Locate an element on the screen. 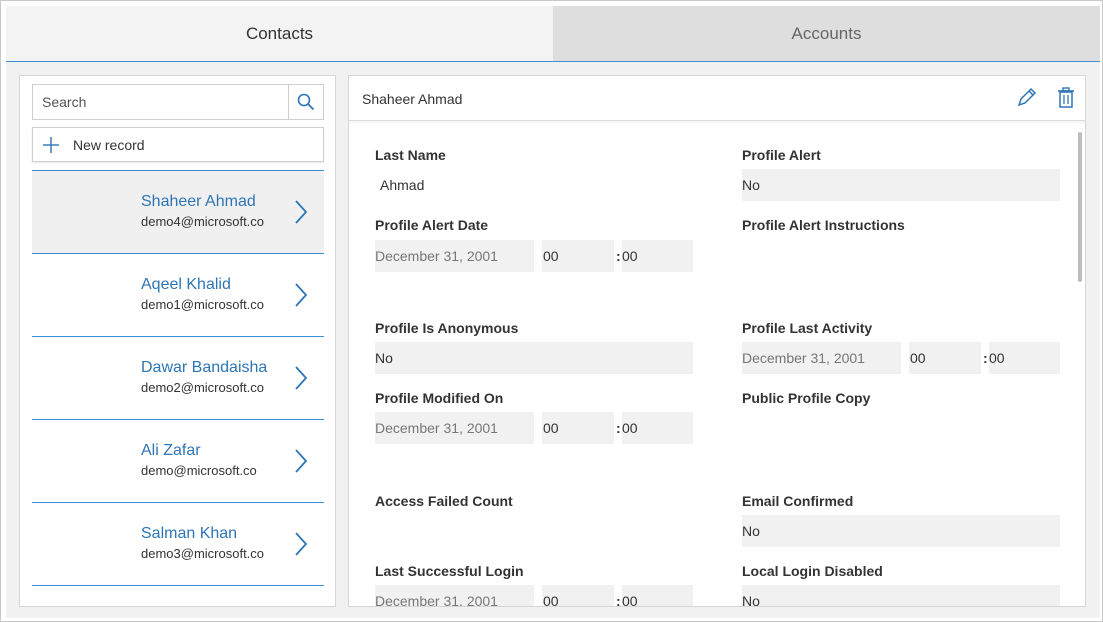  profile-alert-minute-field: 00 is located at coordinates (657, 256).